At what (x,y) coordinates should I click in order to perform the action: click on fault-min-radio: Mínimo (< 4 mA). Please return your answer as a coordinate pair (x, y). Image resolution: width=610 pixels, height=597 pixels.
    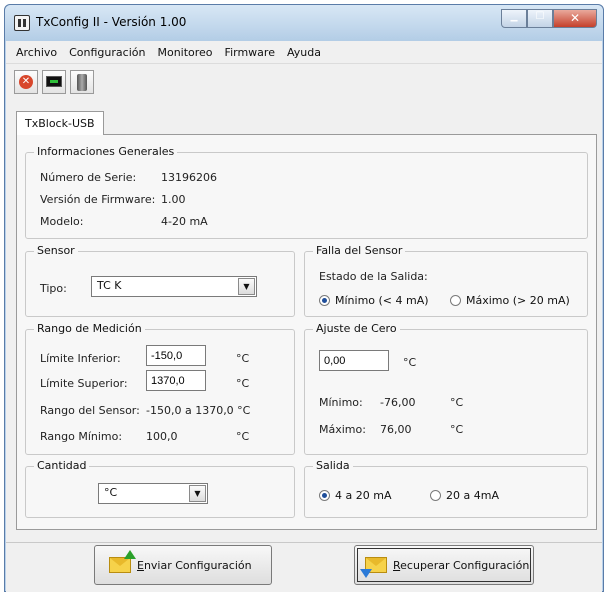
    Looking at the image, I should click on (374, 300).